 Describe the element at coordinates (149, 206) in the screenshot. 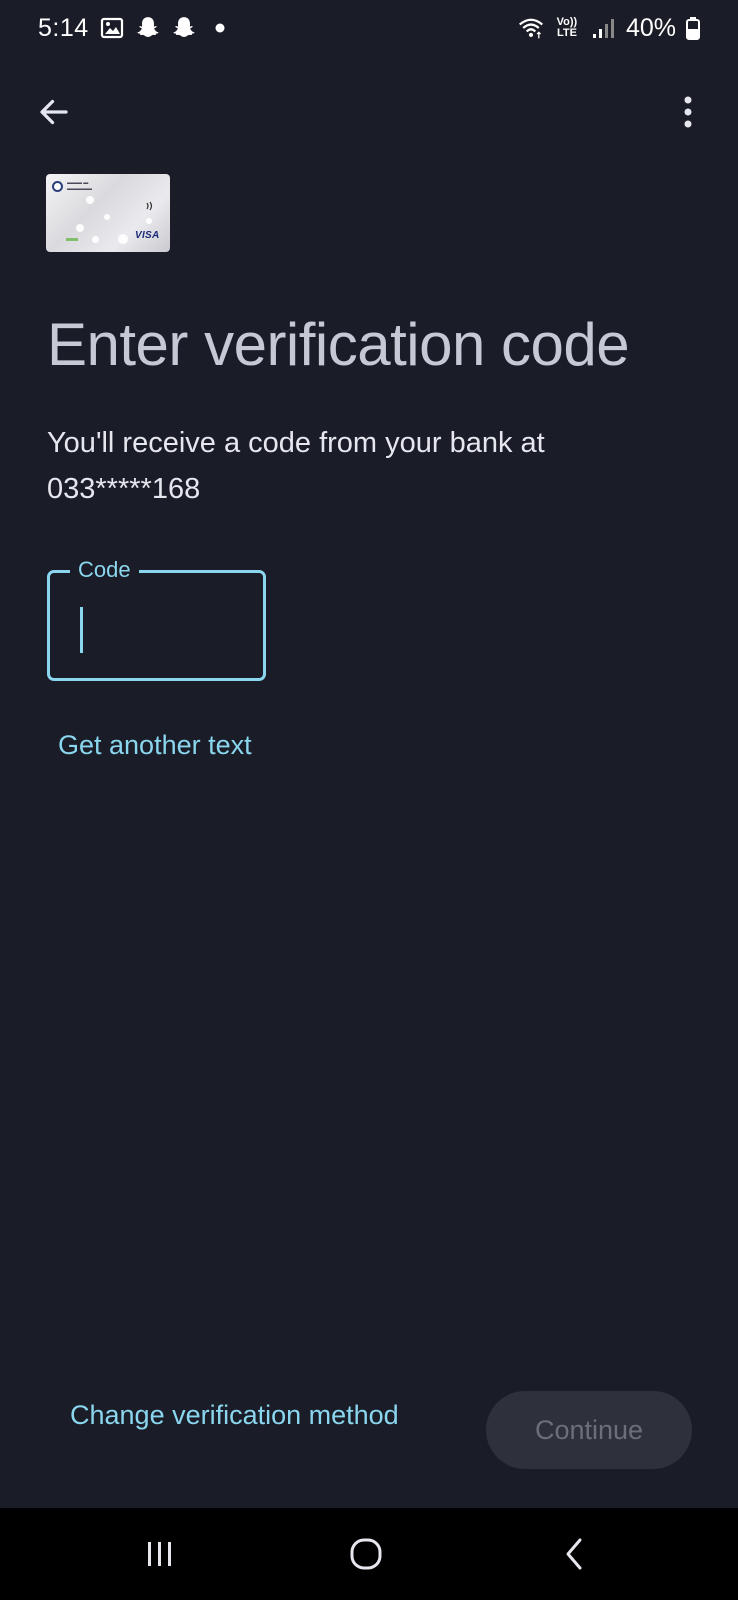

I see `contactless-icon` at that location.